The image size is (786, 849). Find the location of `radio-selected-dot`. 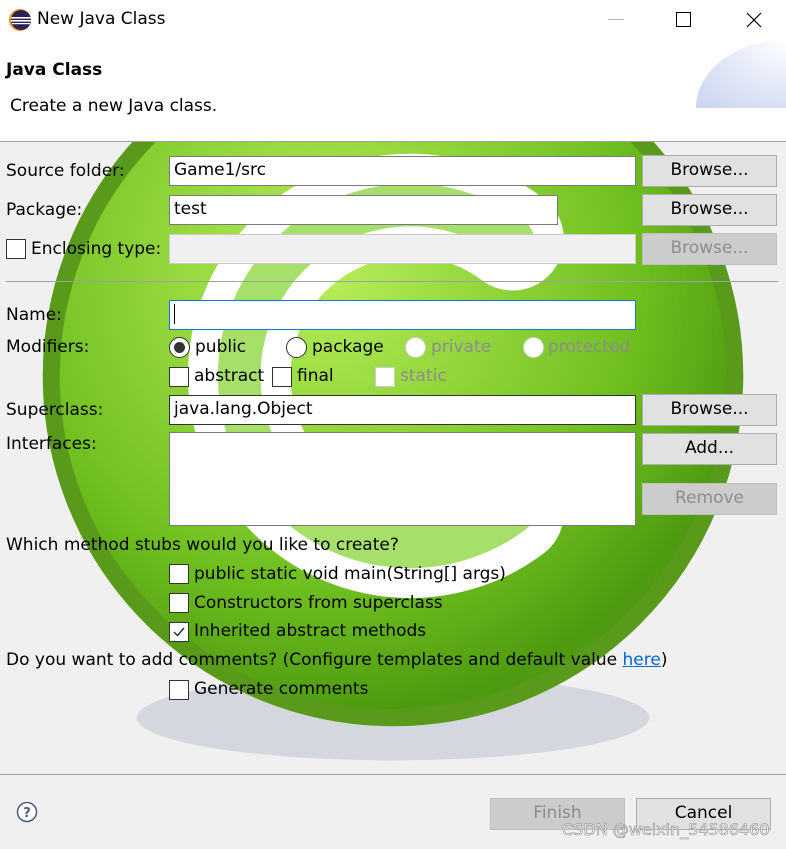

radio-selected-dot is located at coordinates (179, 347).